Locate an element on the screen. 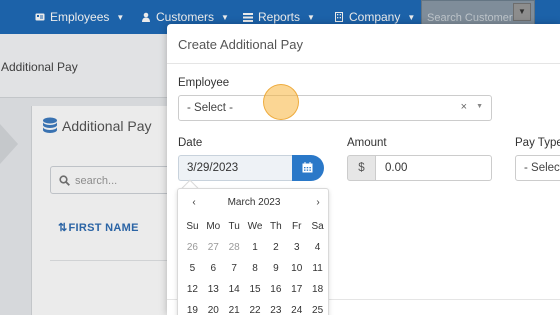 The image size is (560, 315). calendar-icon is located at coordinates (307, 167).